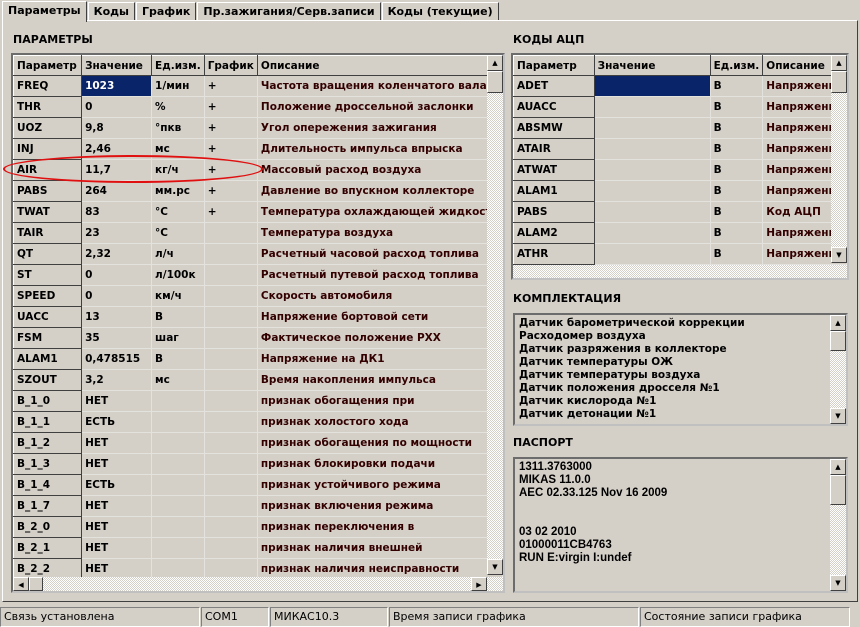  Describe the element at coordinates (380, 296) in the screenshot. I see `table-cell: Скорость автомобиля` at that location.